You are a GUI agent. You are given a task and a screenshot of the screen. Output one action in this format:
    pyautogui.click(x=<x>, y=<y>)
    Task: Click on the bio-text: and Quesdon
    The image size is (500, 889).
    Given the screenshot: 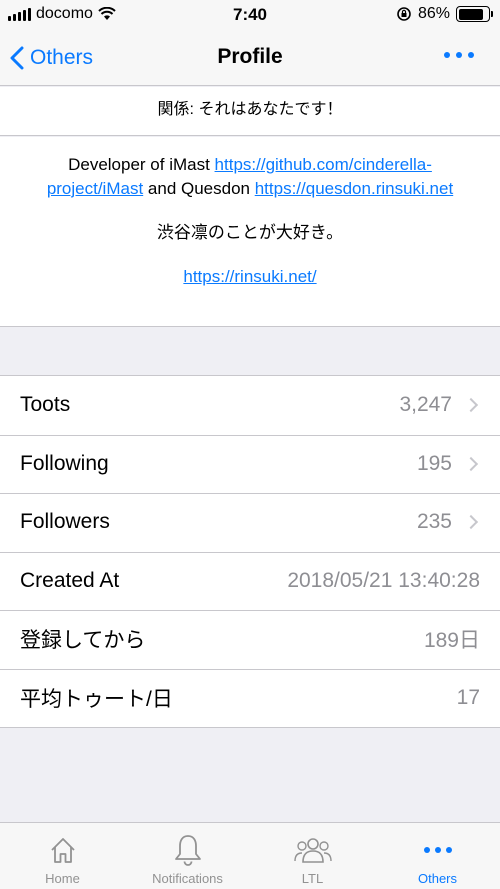 What is the action you would take?
    pyautogui.click(x=199, y=188)
    